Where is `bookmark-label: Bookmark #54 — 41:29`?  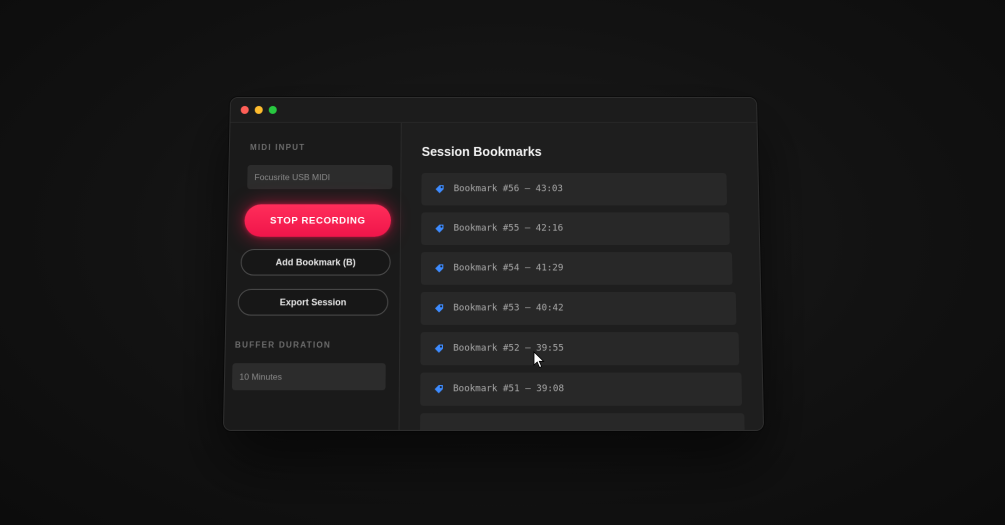
bookmark-label: Bookmark #54 — 41:29 is located at coordinates (508, 268).